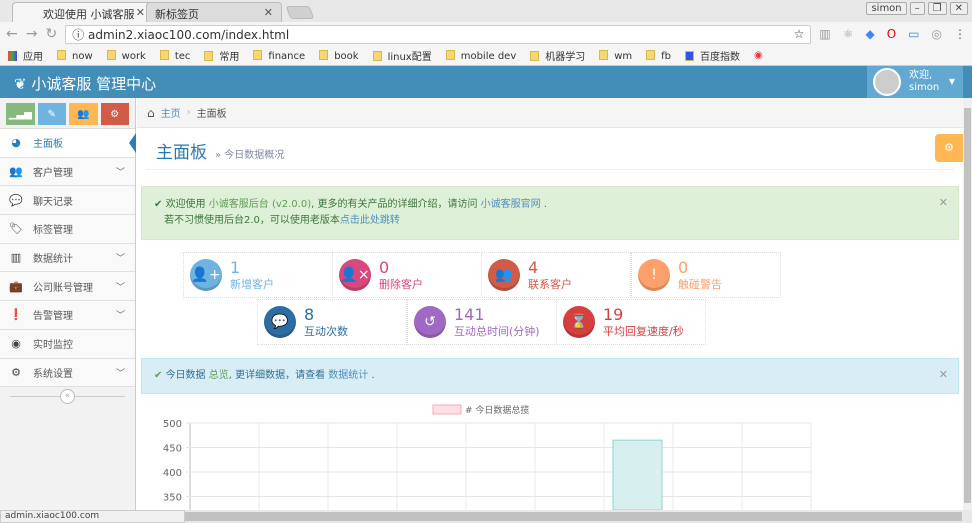  I want to click on bookmark-item: 机器学习, so click(557, 55).